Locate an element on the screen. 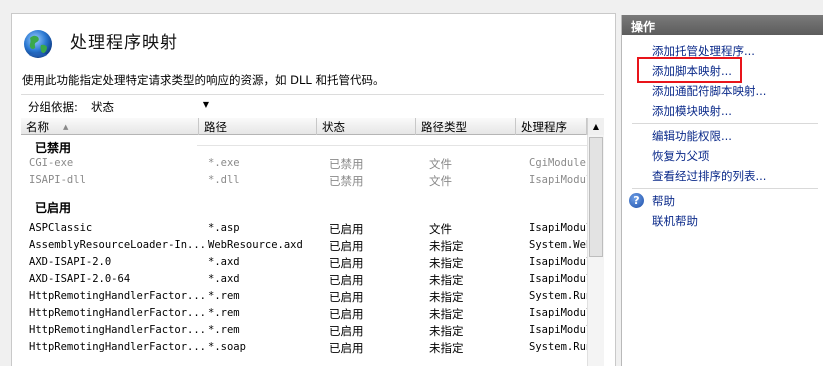 The width and height of the screenshot is (823, 366). group-header-disabled: 已禁用 is located at coordinates (304, 145).